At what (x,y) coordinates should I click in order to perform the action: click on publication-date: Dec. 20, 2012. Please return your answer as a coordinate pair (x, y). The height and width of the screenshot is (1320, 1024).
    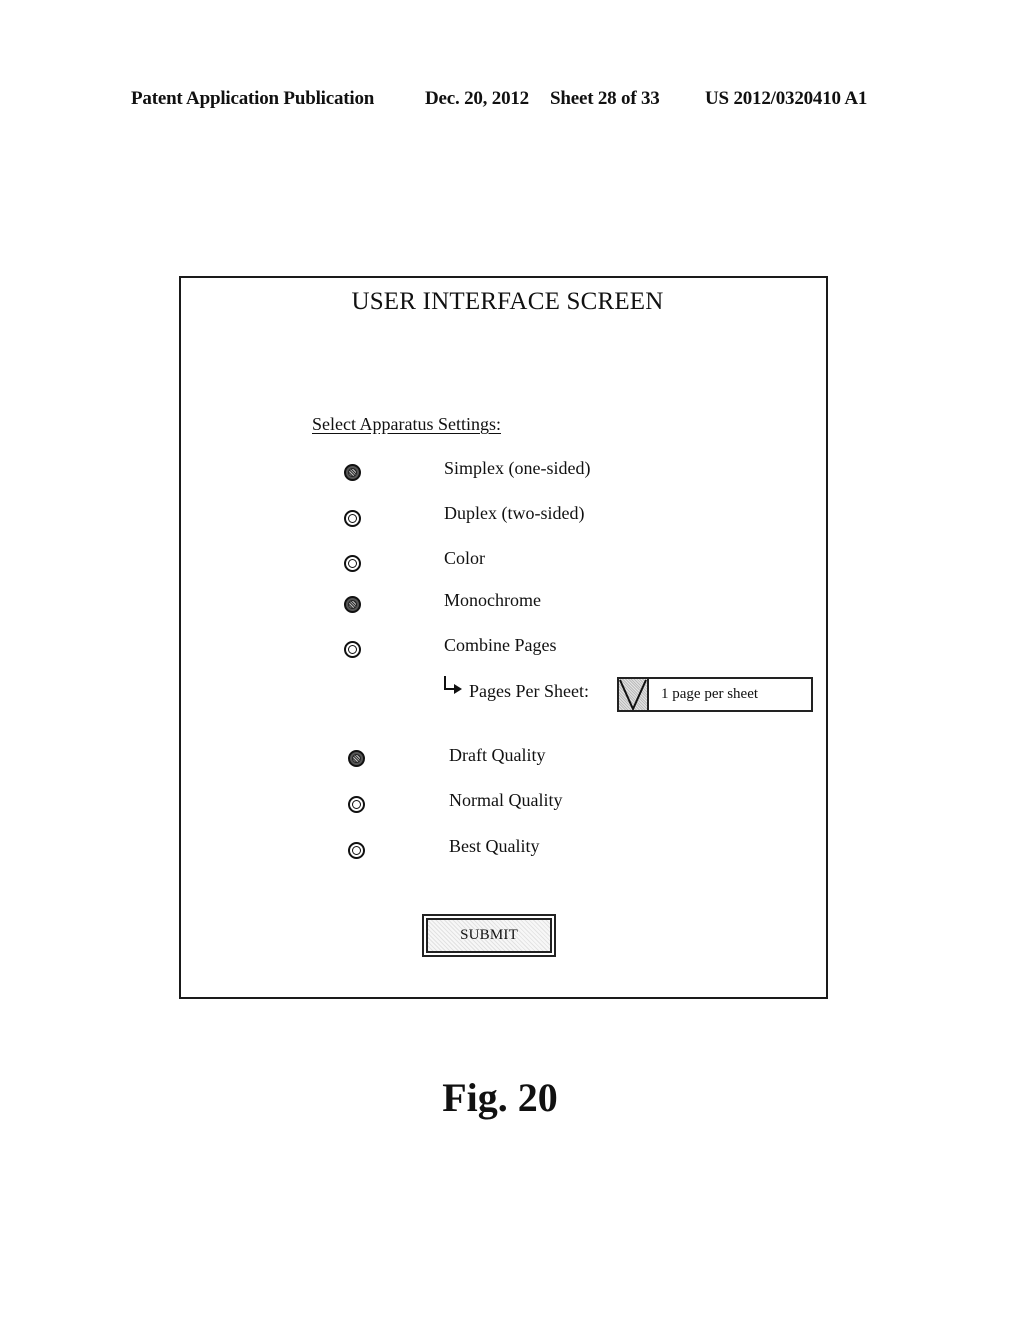
    Looking at the image, I should click on (477, 98).